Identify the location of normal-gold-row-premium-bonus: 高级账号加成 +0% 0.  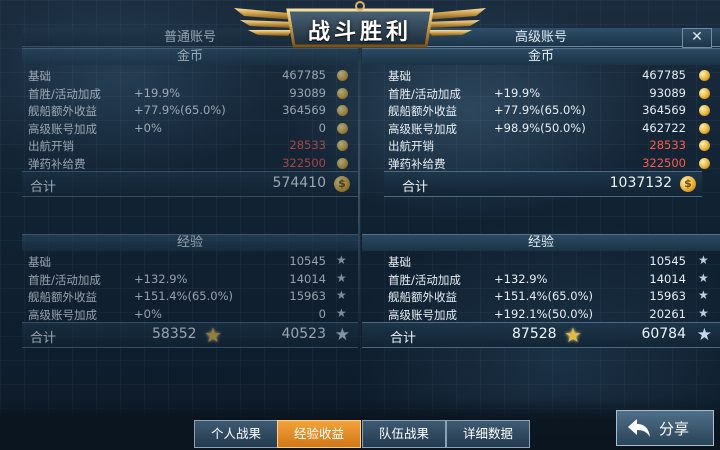
(190, 128).